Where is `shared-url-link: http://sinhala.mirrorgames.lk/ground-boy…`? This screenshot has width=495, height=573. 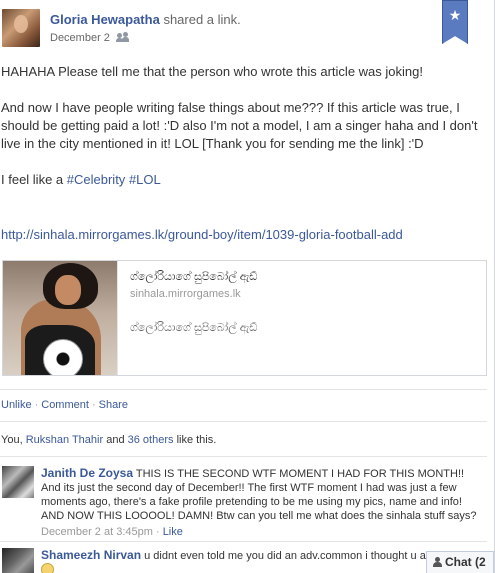
shared-url-link: http://sinhala.mirrorgames.lk/ground-boy… is located at coordinates (202, 234).